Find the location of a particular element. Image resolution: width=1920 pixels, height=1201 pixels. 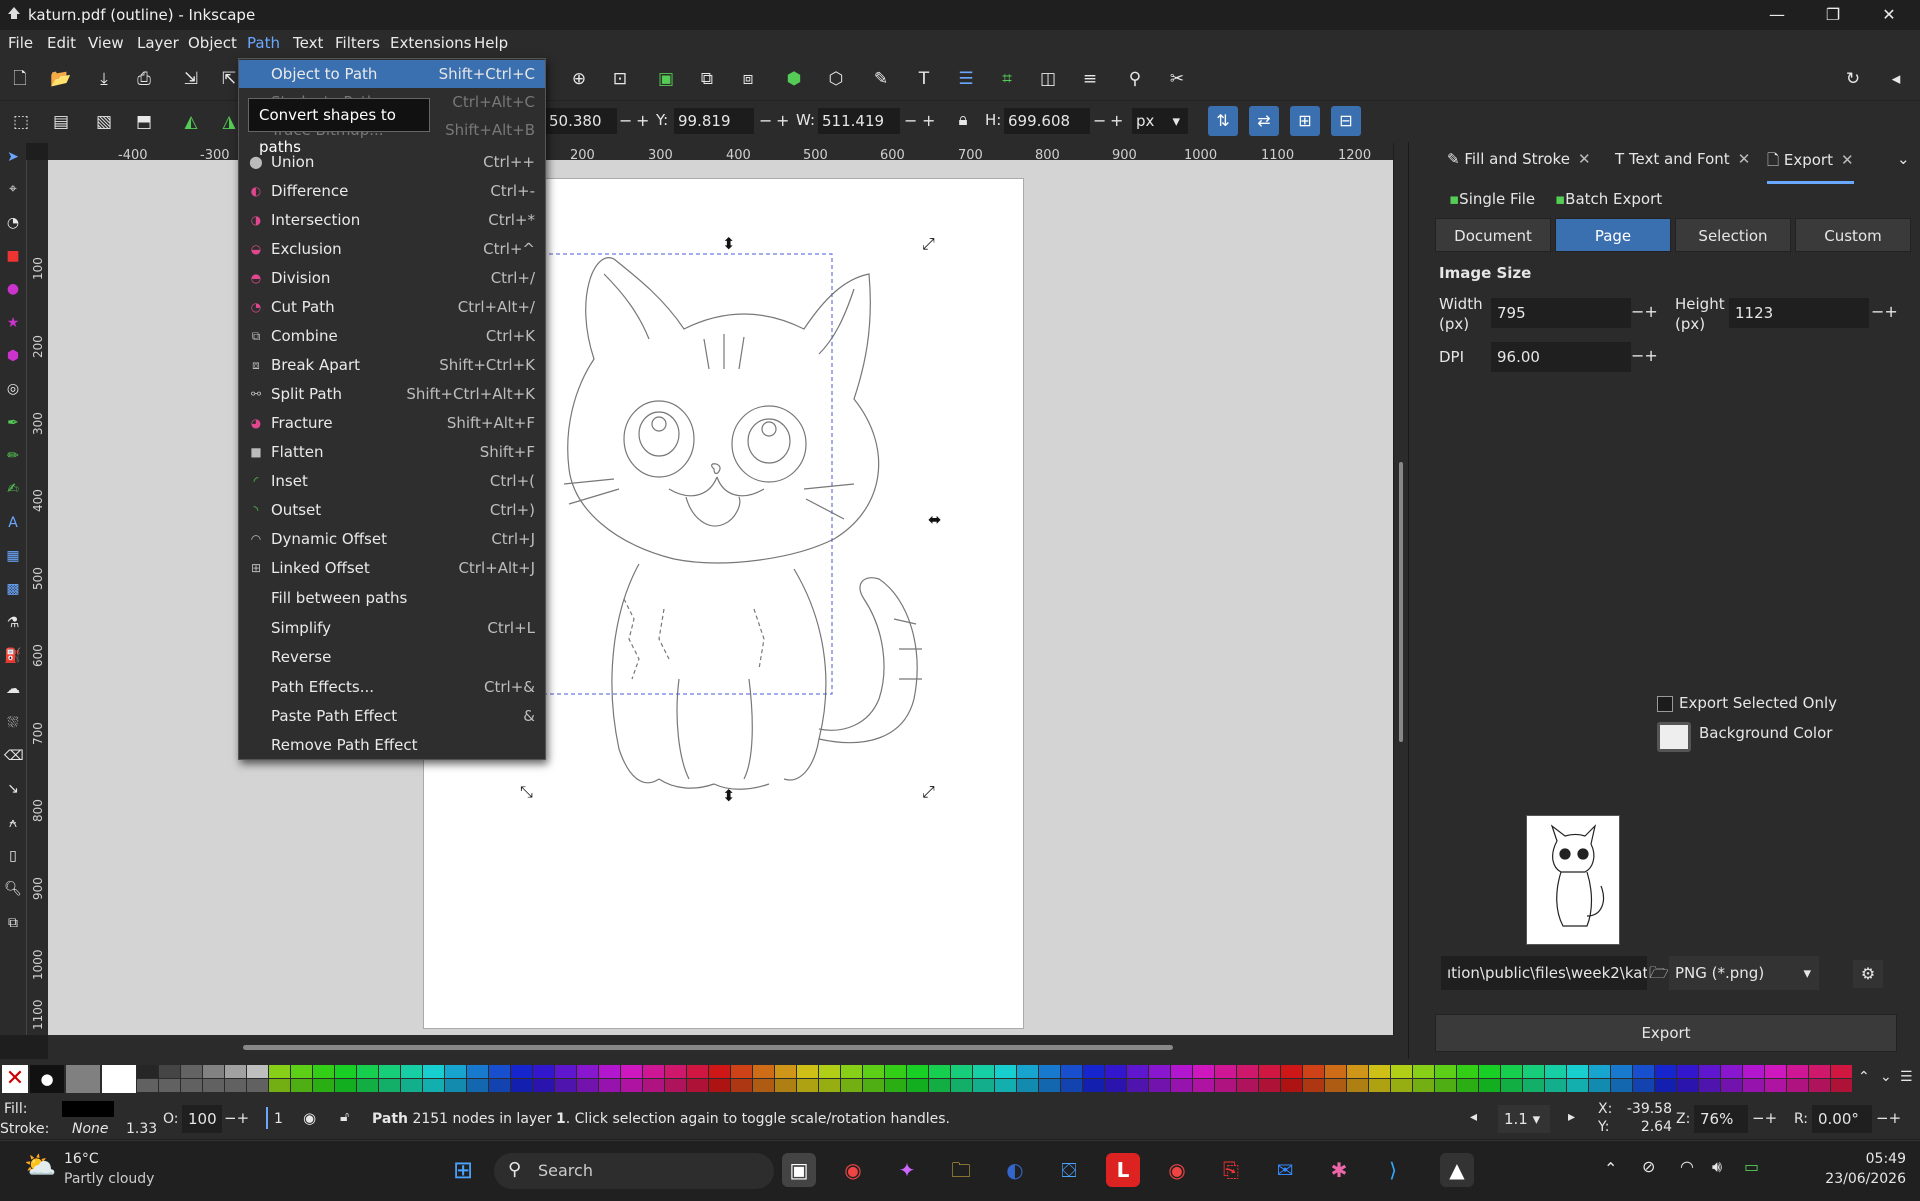

tab-text-and-font: T Text and Font ✕ is located at coordinates (1682, 159).